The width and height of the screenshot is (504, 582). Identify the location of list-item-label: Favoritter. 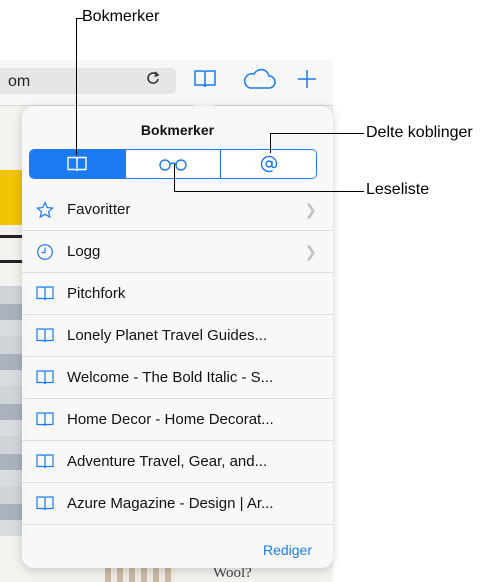
(99, 209).